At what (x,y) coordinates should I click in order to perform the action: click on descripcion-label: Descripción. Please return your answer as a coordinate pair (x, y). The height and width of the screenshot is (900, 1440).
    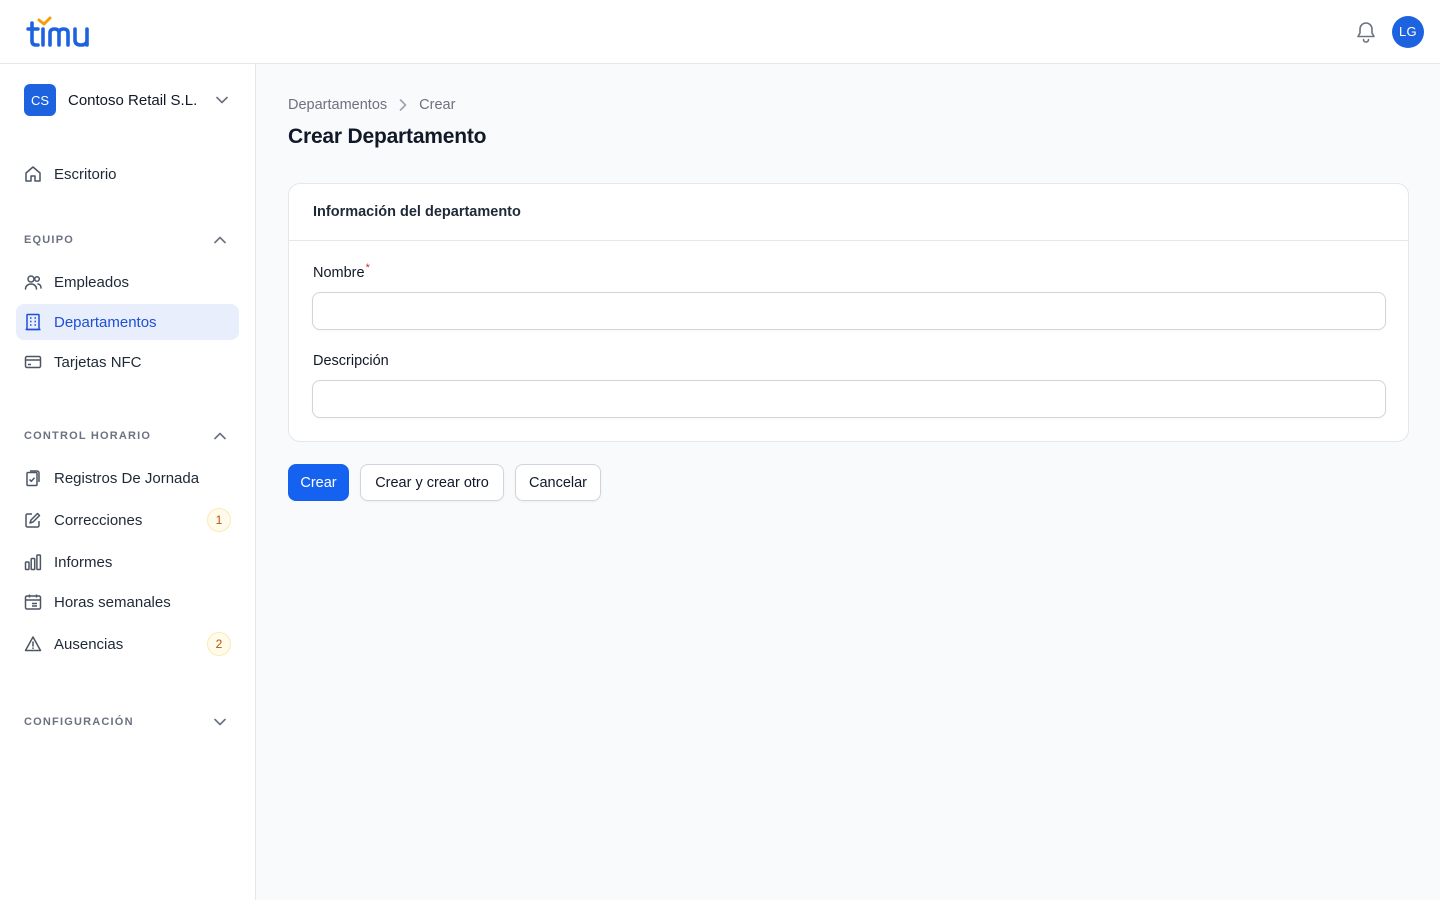
    Looking at the image, I should click on (351, 361).